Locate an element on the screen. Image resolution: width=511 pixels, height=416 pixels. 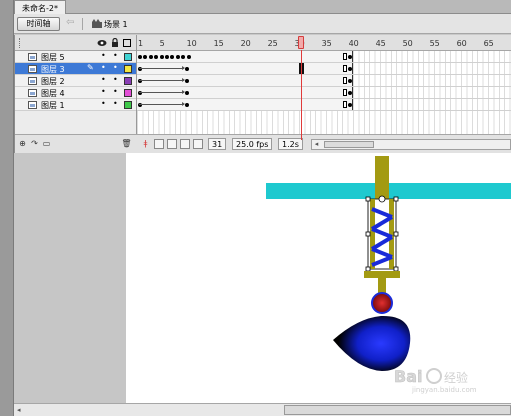
layer-name: 图层 5 is located at coordinates (53, 57).